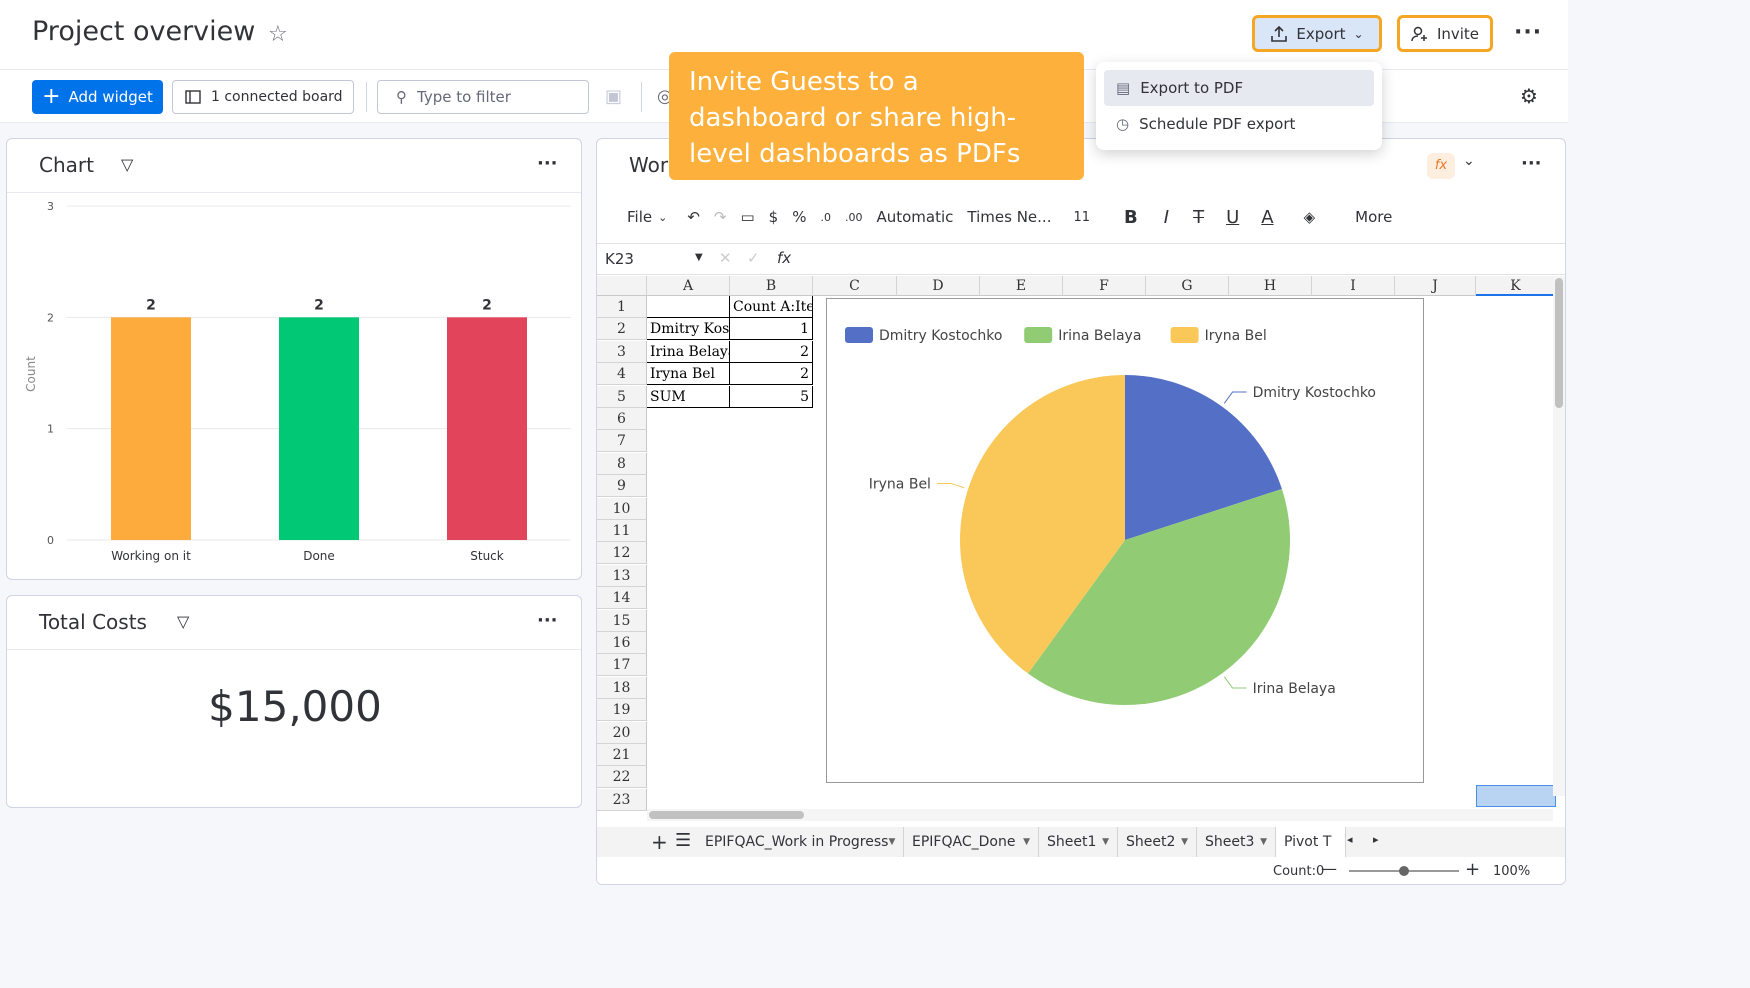 The image size is (1750, 988). Describe the element at coordinates (1435, 286) in the screenshot. I see `column-header: J` at that location.